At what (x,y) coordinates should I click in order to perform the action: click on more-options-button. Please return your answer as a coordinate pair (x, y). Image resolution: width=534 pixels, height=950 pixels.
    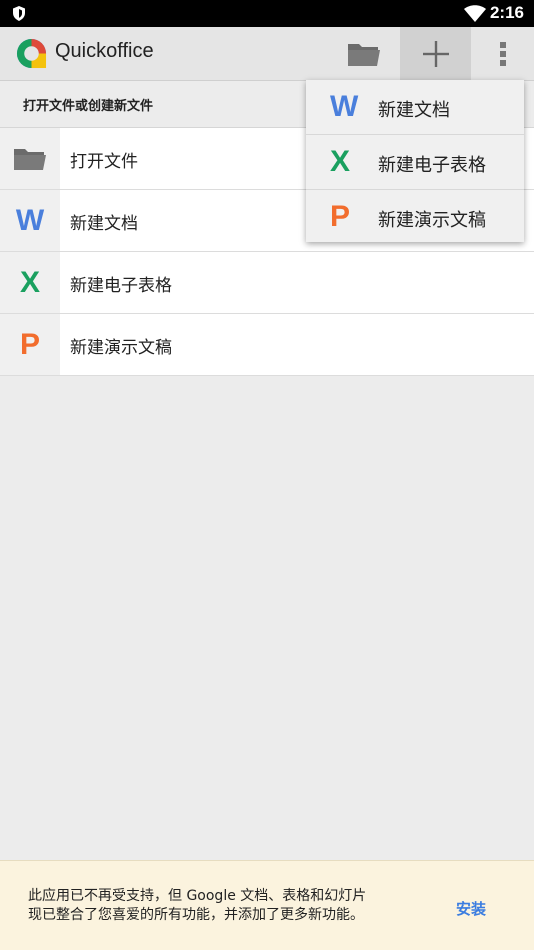
    Looking at the image, I should click on (503, 53).